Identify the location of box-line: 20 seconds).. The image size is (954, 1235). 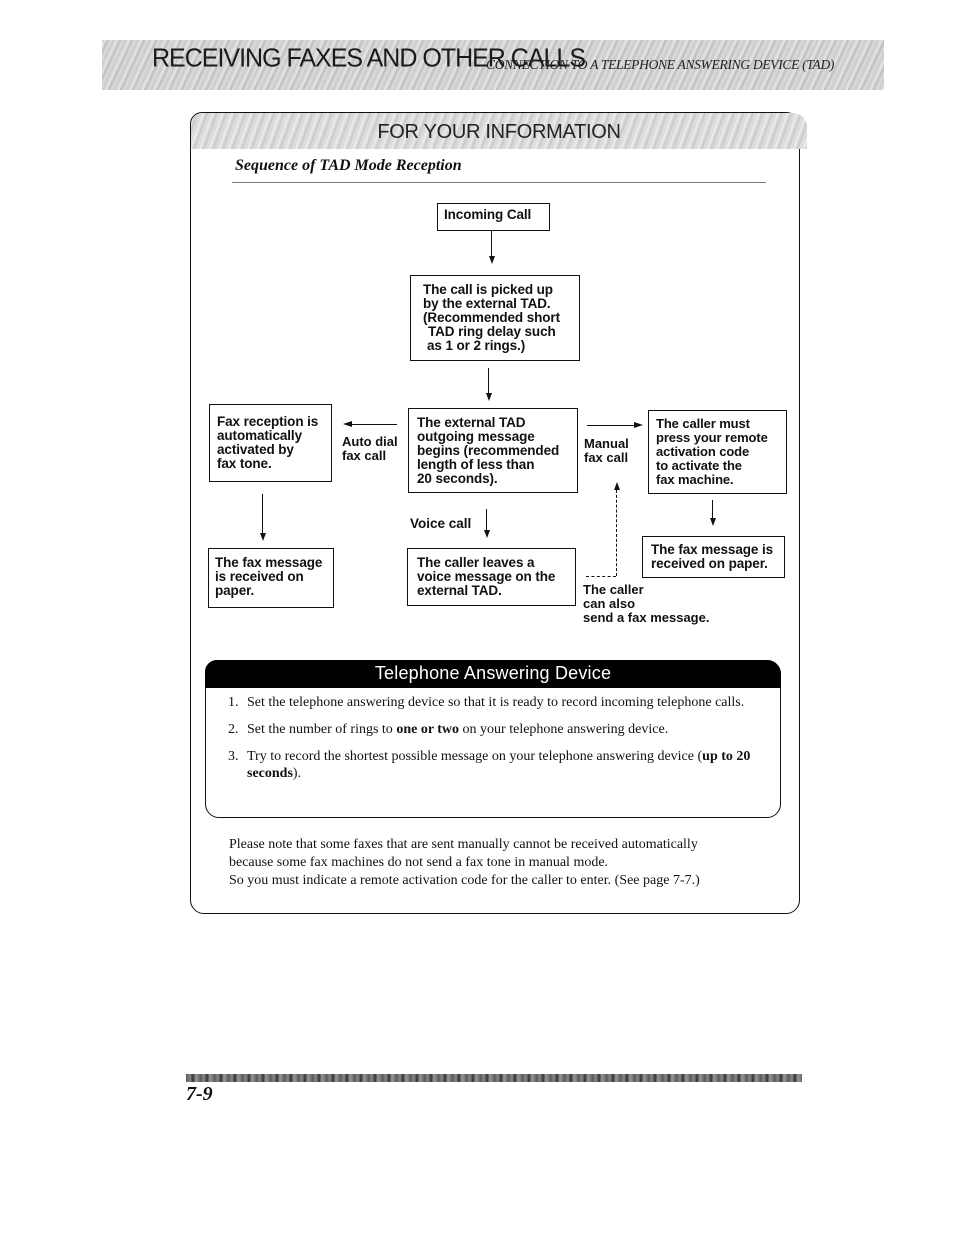
(457, 478).